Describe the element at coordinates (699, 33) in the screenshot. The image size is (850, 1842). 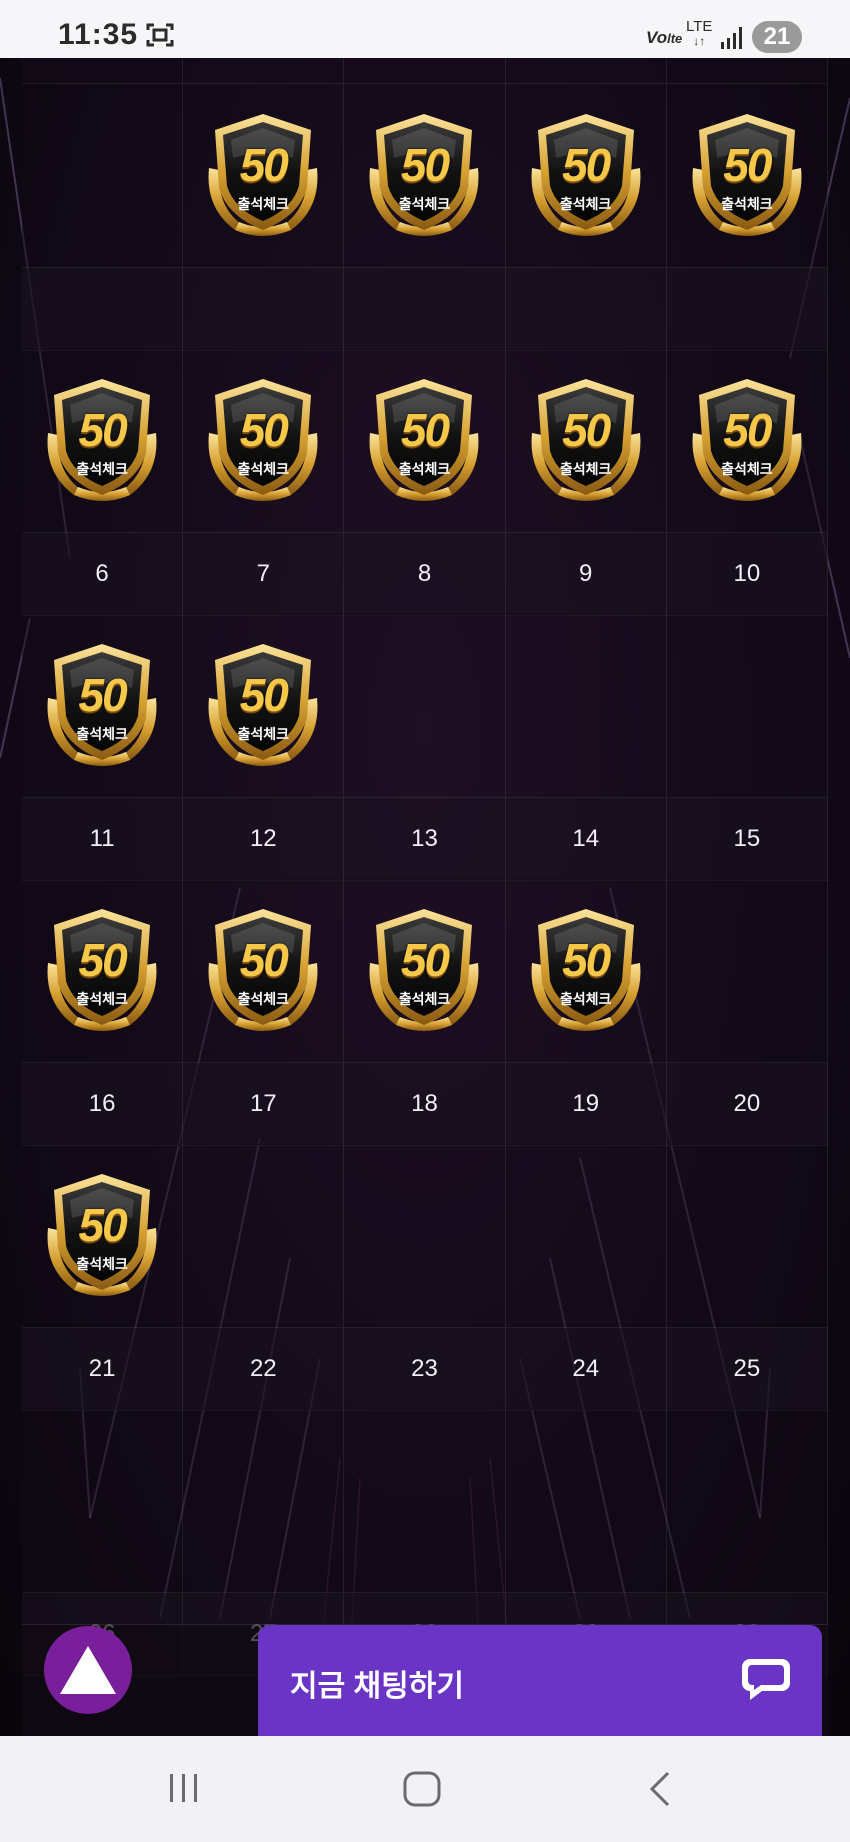
I see `network-type: LTE ↓↑` at that location.